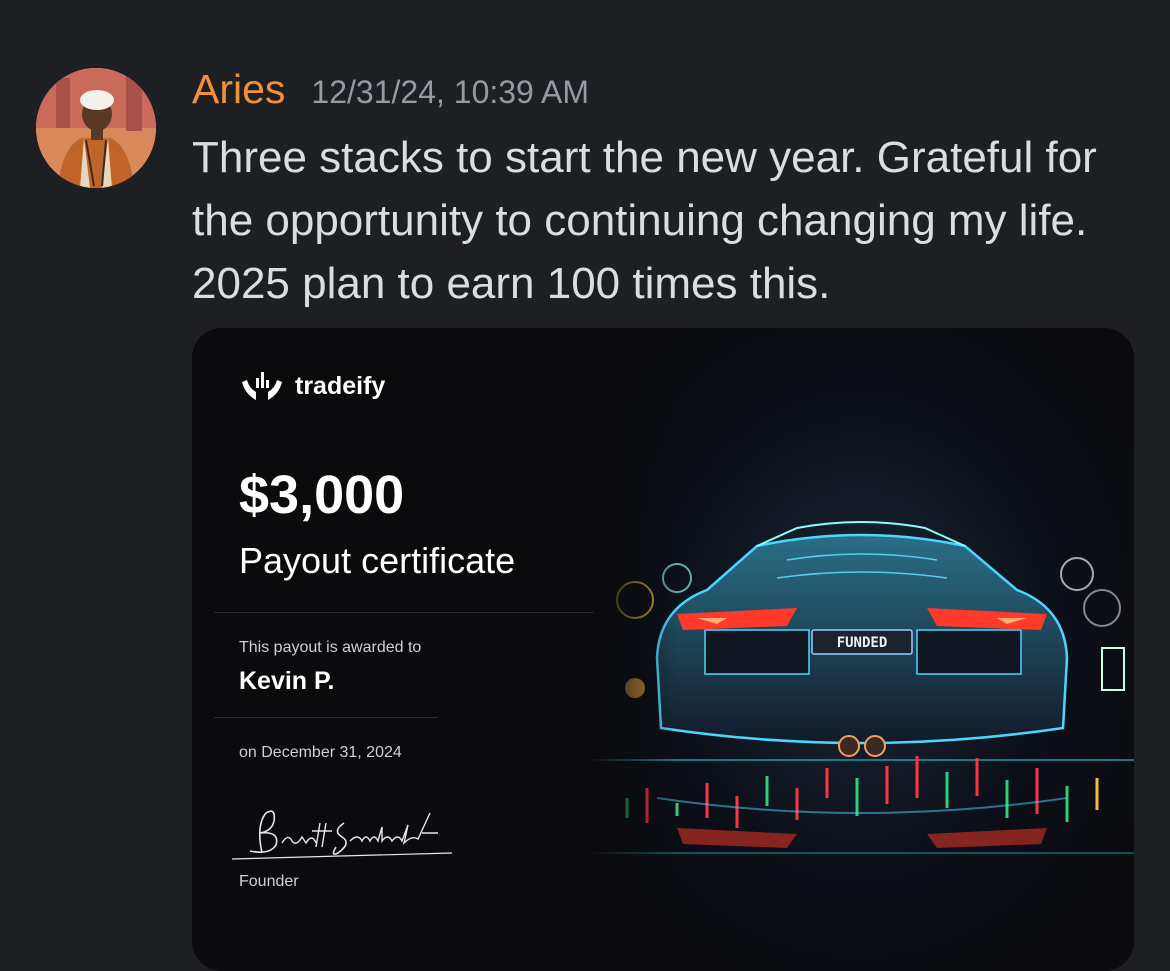 The image size is (1170, 971). I want to click on recipient-name: Kevin P., so click(287, 681).